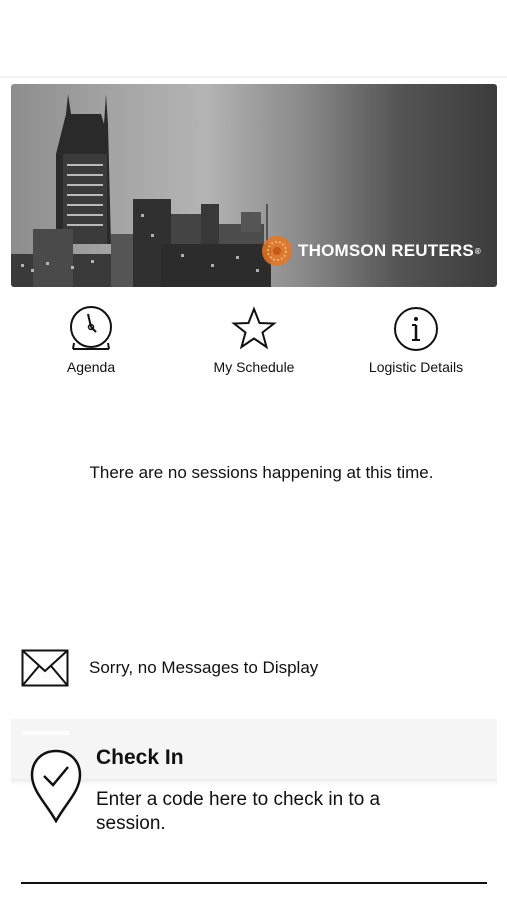  I want to click on logistic-details-button: Logistic Details, so click(416, 340).